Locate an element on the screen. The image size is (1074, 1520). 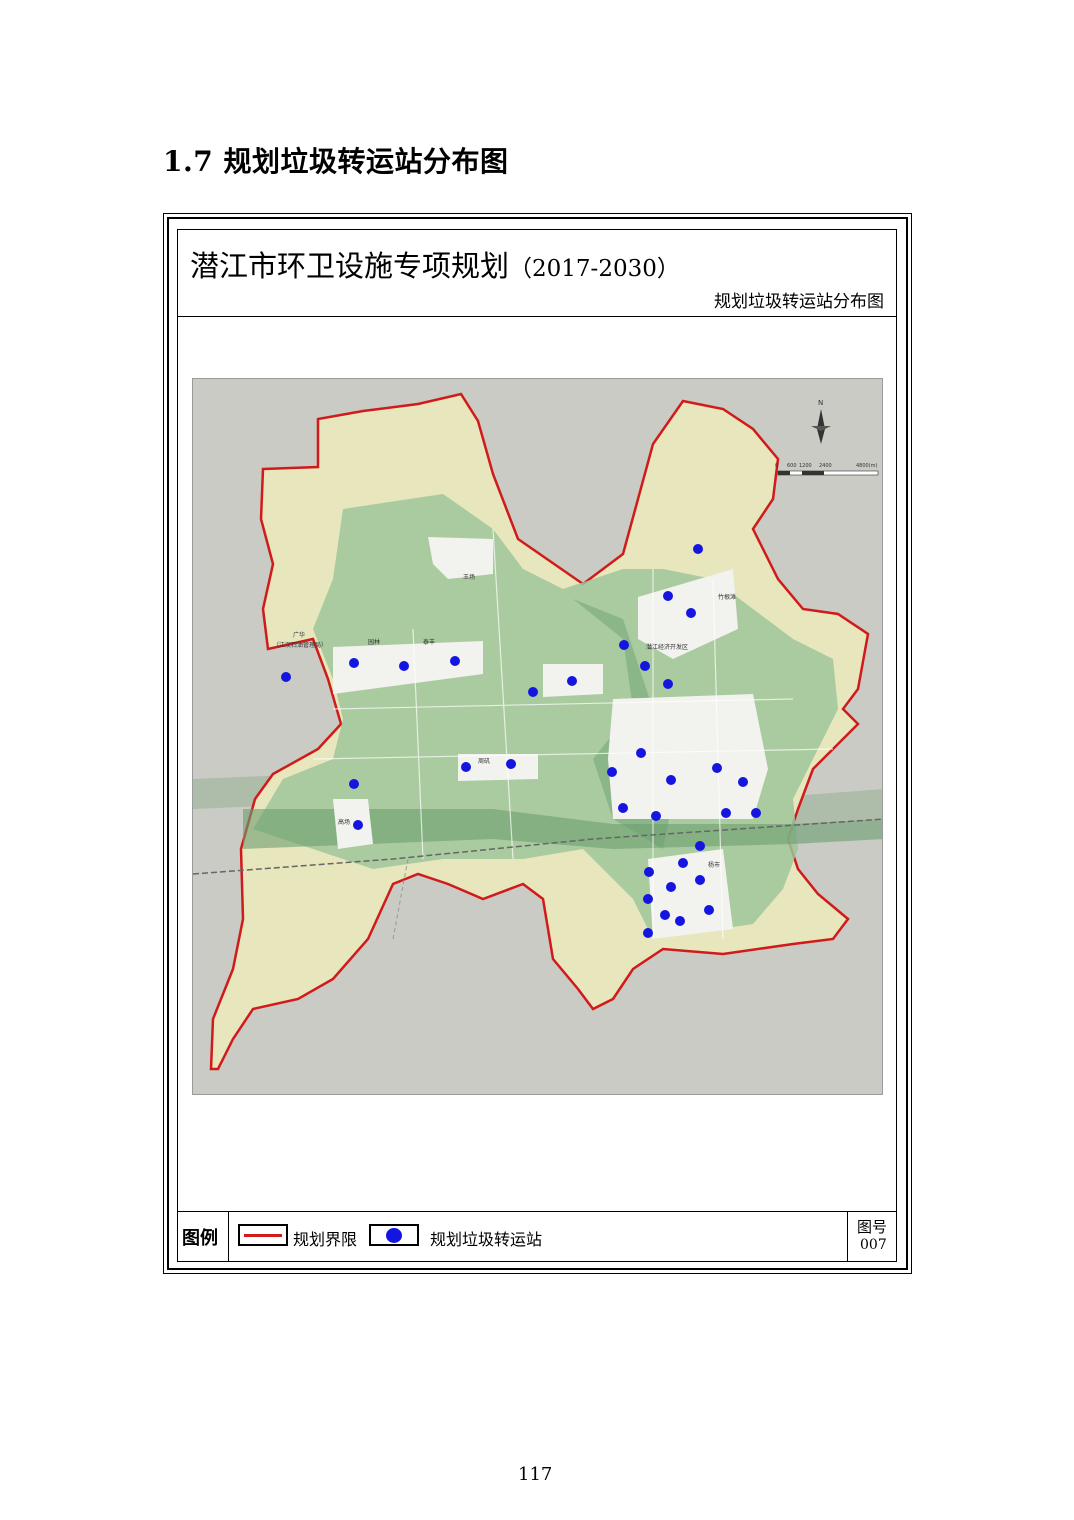
figure-number-label: 图号 is located at coordinates (872, 1227).